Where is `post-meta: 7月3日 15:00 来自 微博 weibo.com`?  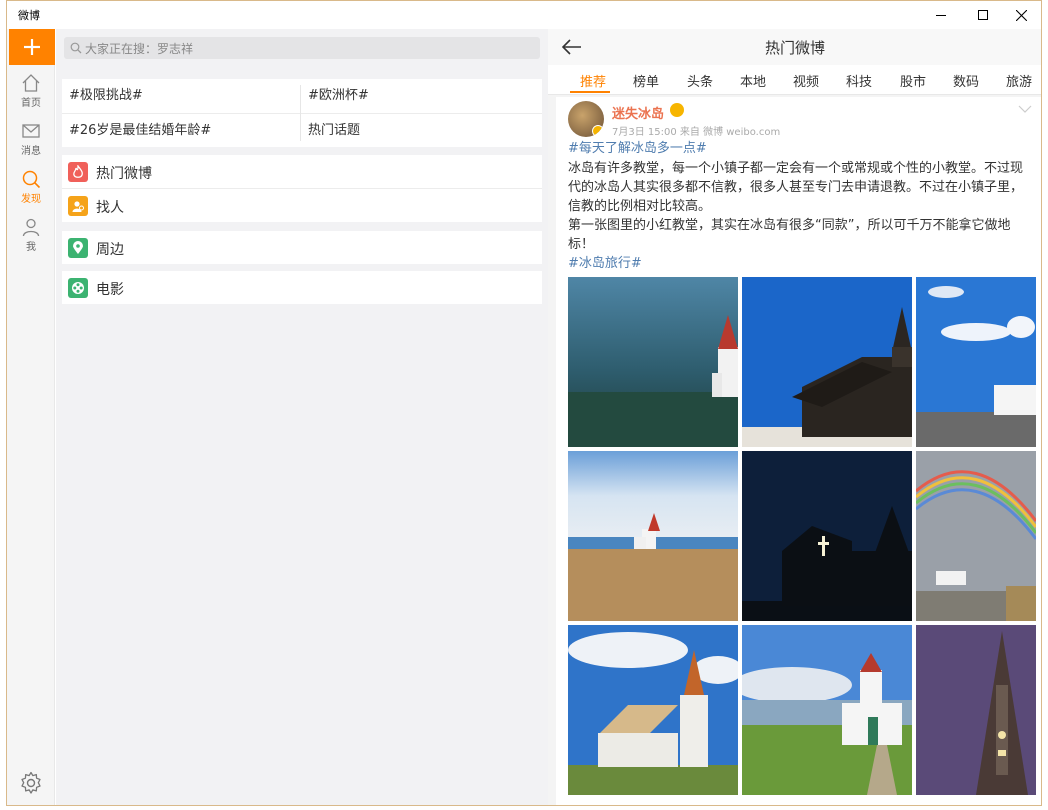 post-meta: 7月3日 15:00 来自 微博 weibo.com is located at coordinates (696, 132).